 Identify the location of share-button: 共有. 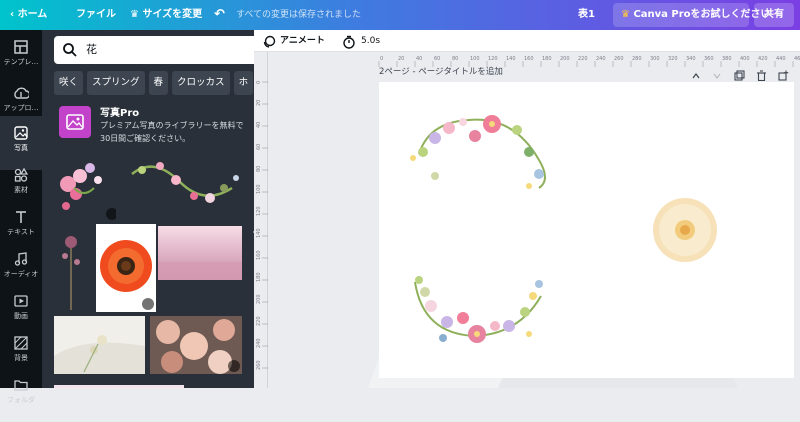
(774, 15).